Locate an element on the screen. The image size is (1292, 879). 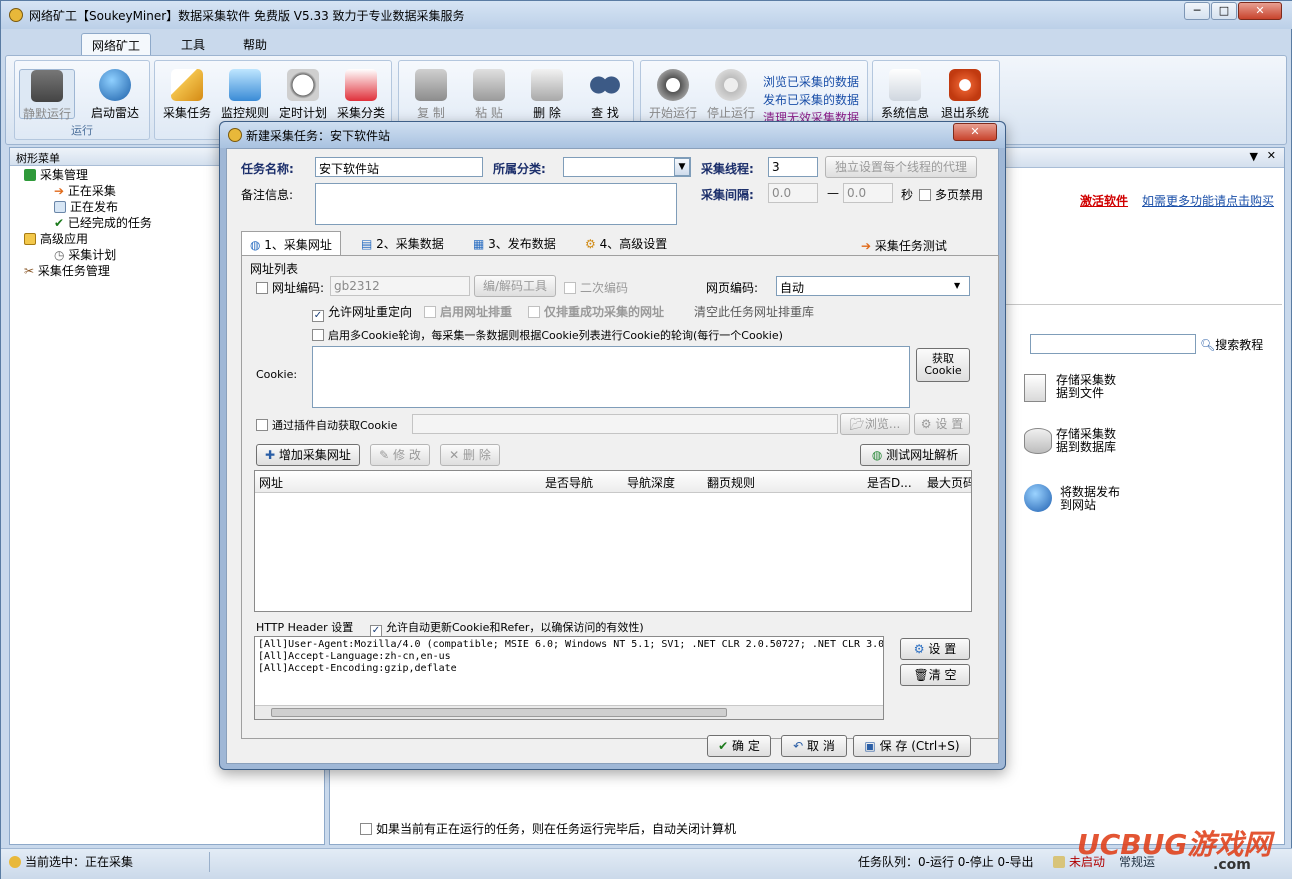
url-table: 网址 是否导航 导航深度 翻页规则 是否D... 最大页码 is located at coordinates (613, 541).